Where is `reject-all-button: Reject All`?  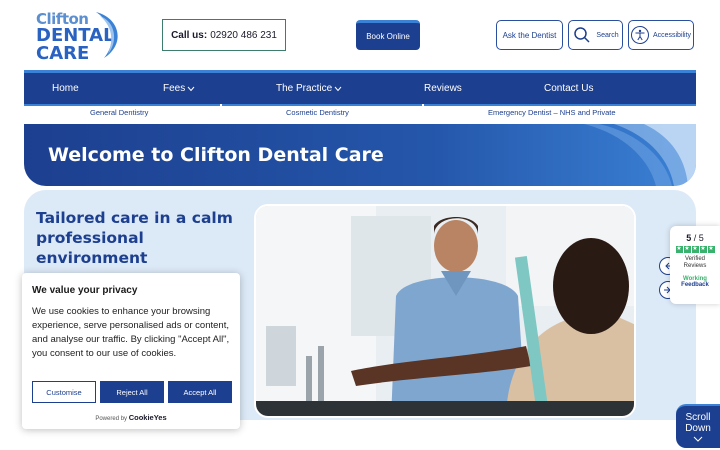
reject-all-button: Reject All is located at coordinates (132, 392).